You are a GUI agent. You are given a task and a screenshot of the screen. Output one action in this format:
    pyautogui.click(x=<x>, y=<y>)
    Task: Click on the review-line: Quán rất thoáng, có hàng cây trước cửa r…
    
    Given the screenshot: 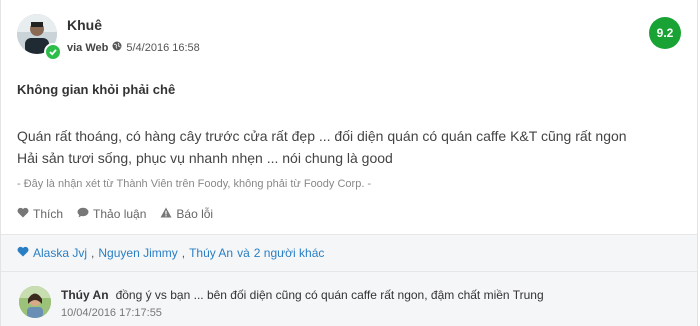 What is the action you would take?
    pyautogui.click(x=322, y=136)
    